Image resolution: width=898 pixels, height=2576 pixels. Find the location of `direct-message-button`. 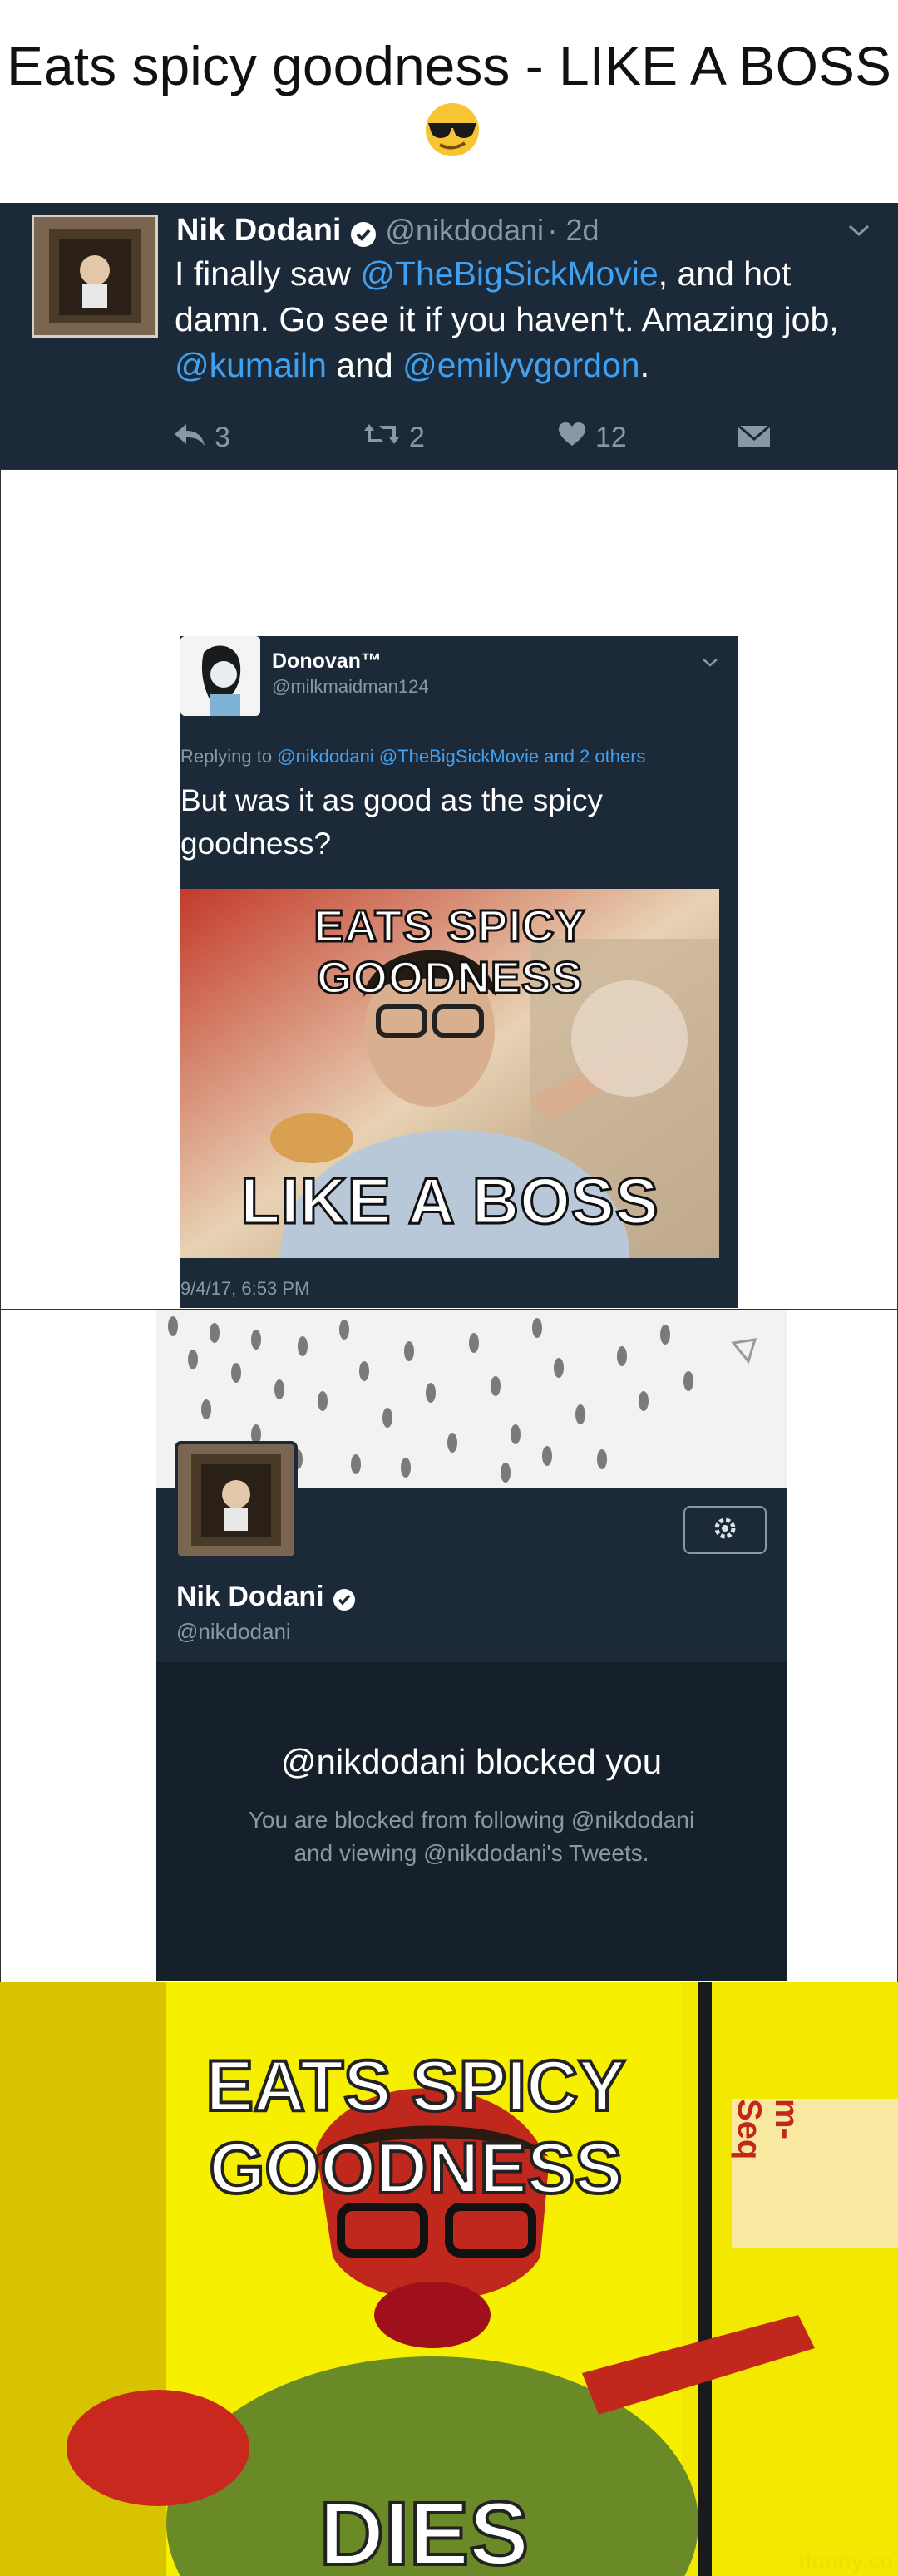

direct-message-button is located at coordinates (754, 437).